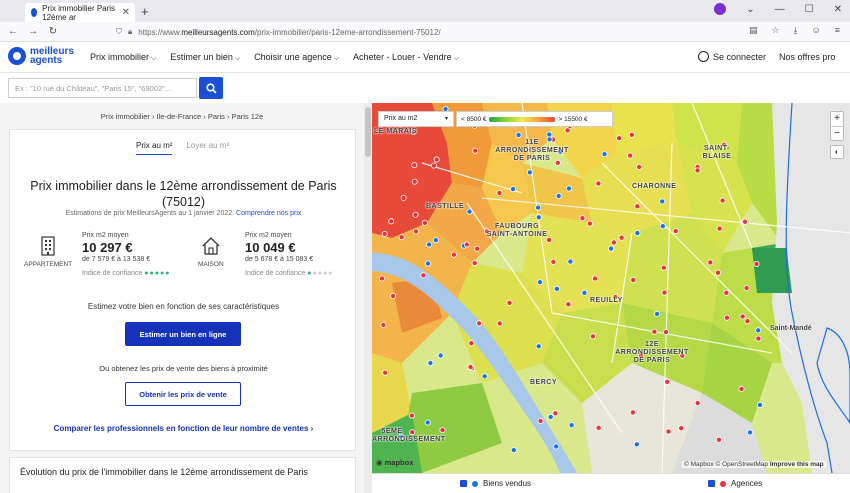 The height and width of the screenshot is (493, 850). Describe the element at coordinates (796, 30) in the screenshot. I see `download-icon: ⤓` at that location.